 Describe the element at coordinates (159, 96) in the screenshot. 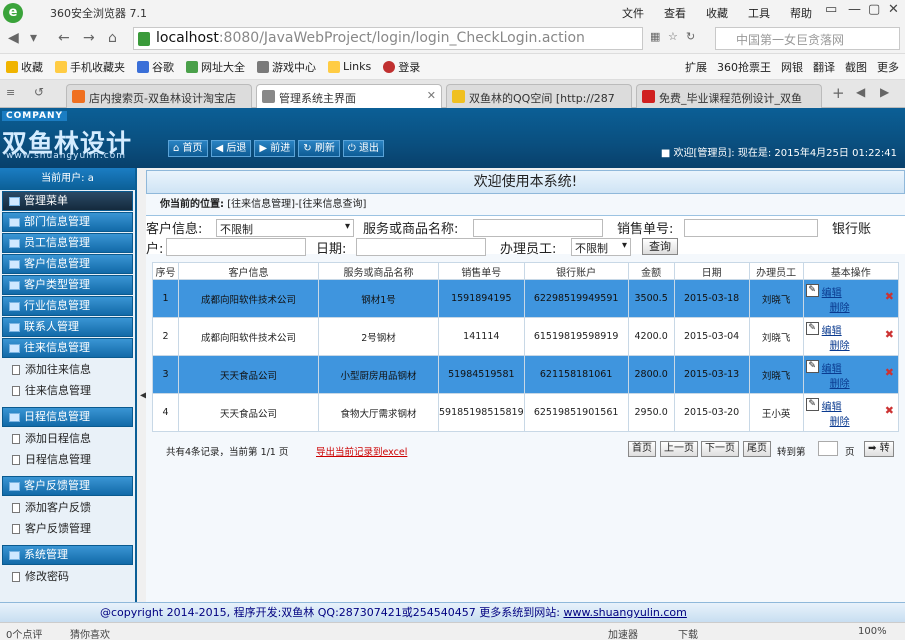

I see `tab-taobao: 店内搜索页-双鱼林设计淘宝店` at that location.